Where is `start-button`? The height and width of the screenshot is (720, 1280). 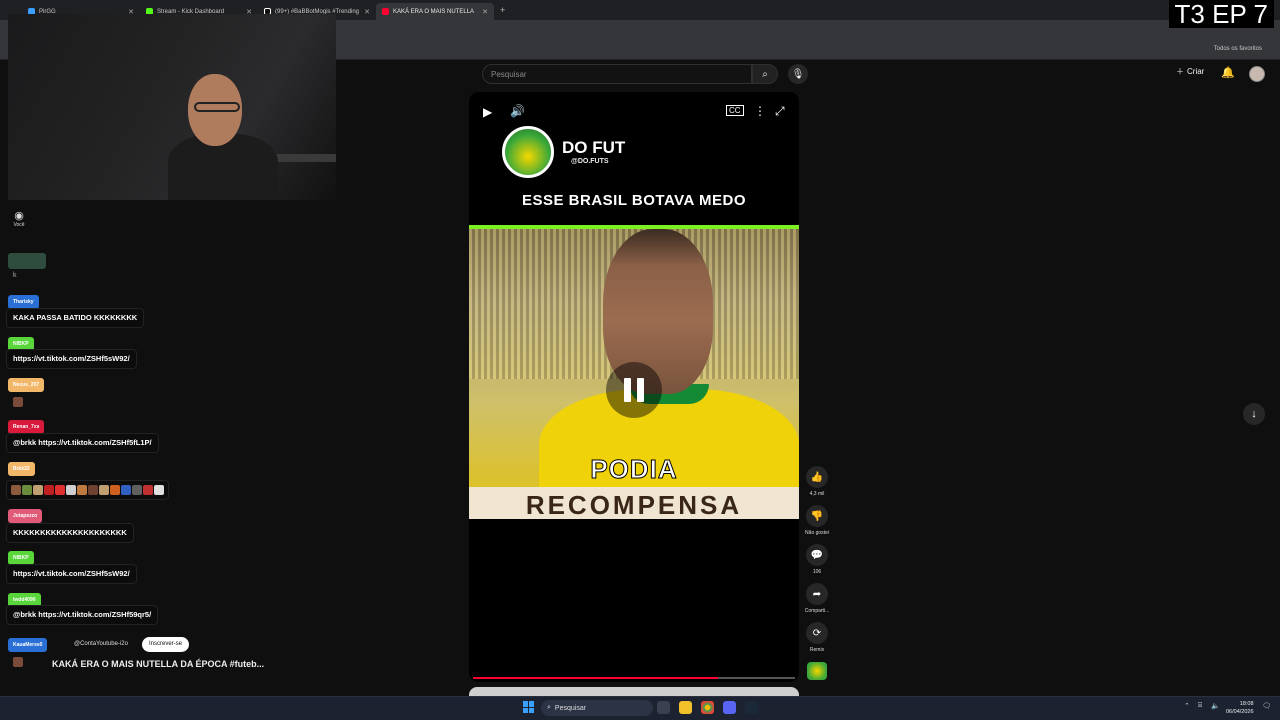 start-button is located at coordinates (529, 707).